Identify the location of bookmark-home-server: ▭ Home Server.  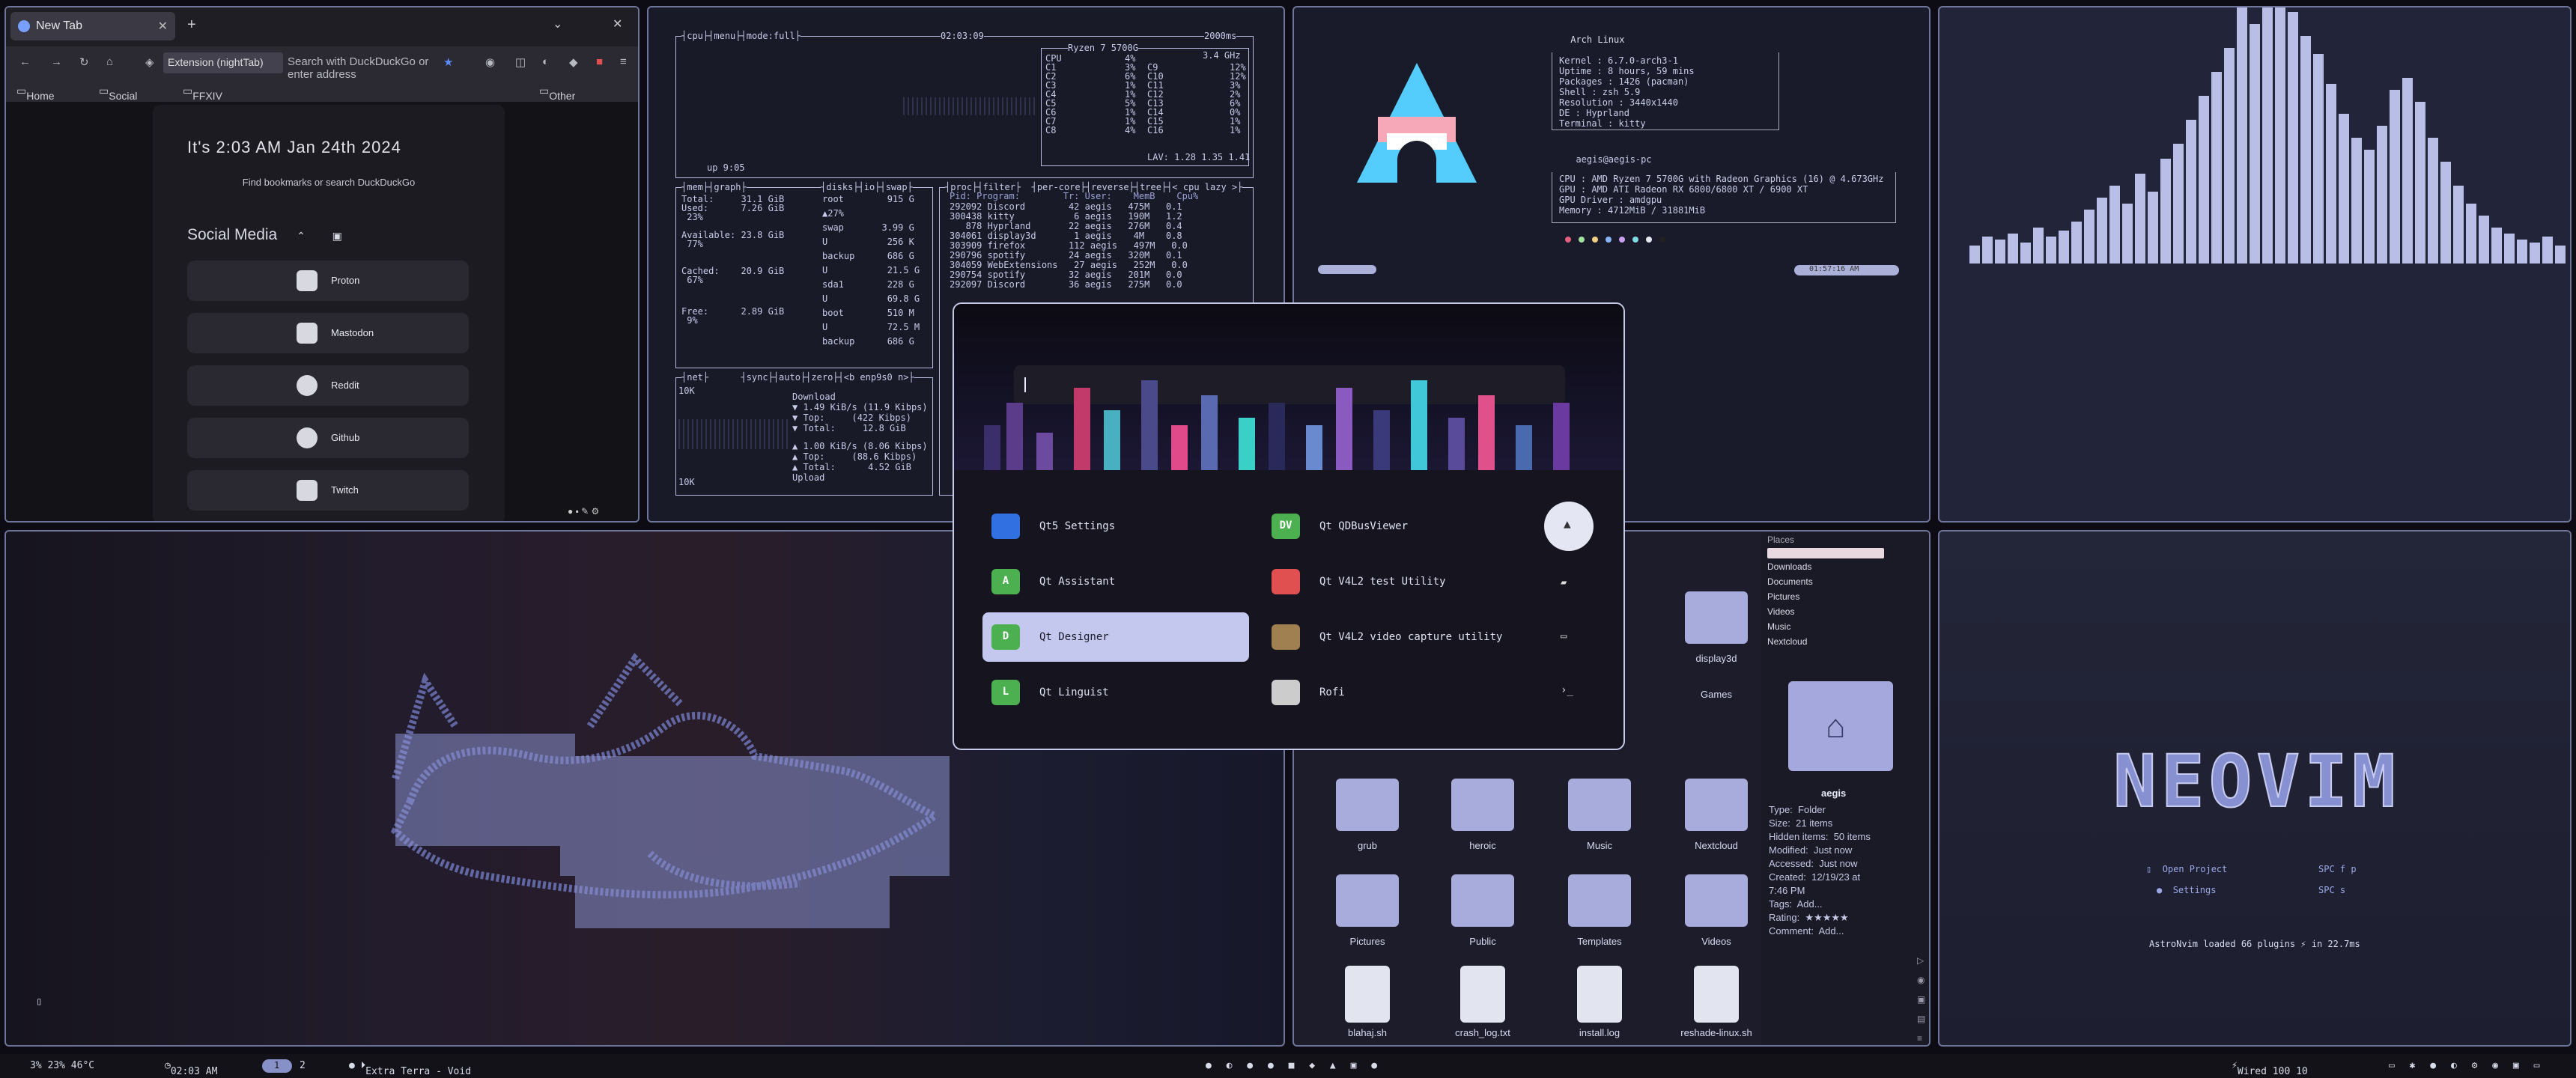
(36, 99).